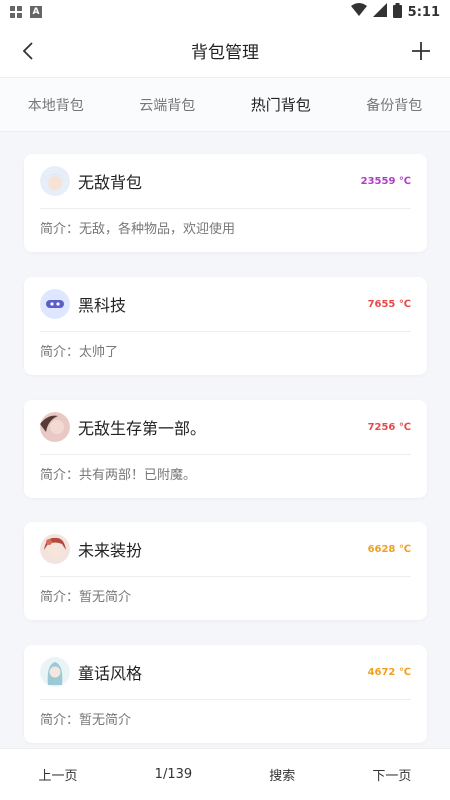 The image size is (450, 800). I want to click on card-title: 黑科技, so click(102, 305).